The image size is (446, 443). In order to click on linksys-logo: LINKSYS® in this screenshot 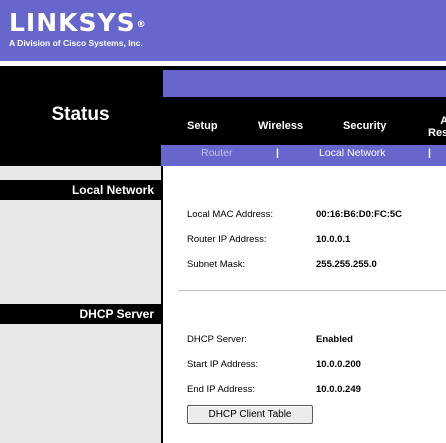, I will do `click(77, 23)`.